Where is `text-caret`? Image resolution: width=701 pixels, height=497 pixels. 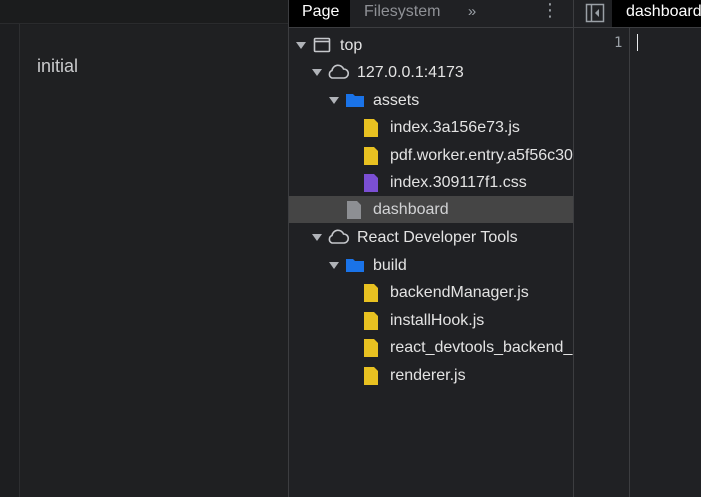
text-caret is located at coordinates (637, 42).